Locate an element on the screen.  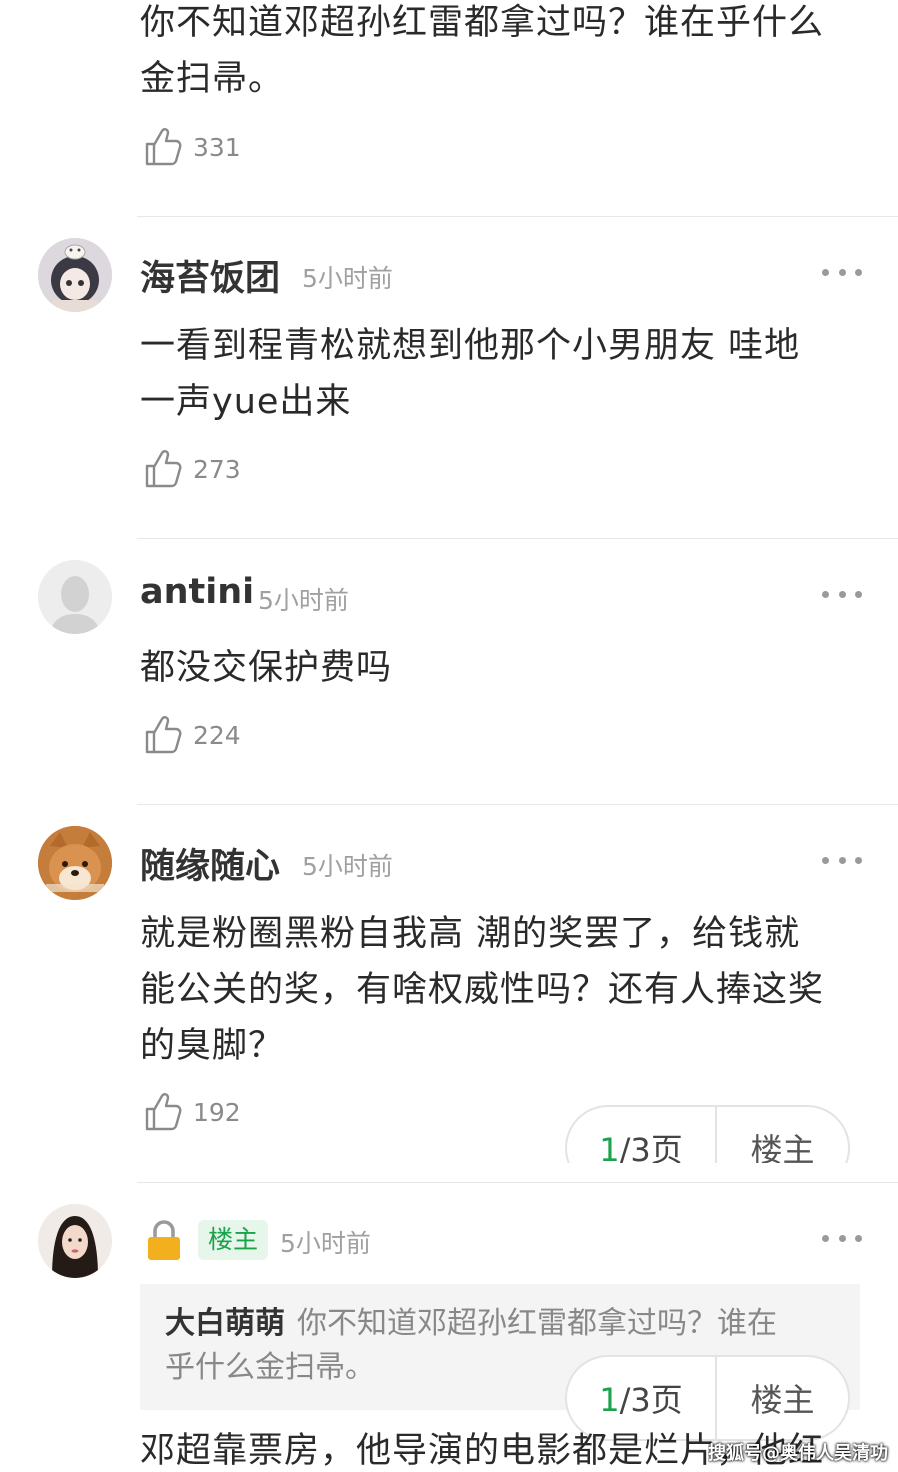
woman-portrait-avatar-icon is located at coordinates (75, 1241).